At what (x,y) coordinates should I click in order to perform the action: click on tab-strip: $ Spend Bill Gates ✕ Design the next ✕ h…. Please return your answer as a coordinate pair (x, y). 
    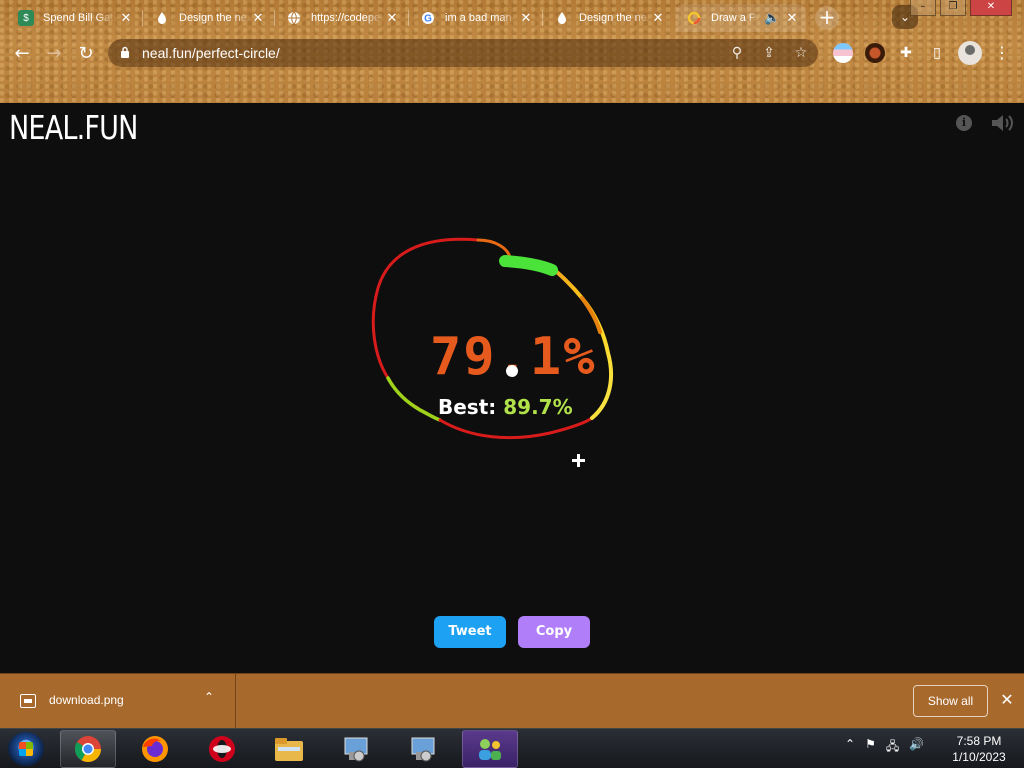
    Looking at the image, I should click on (512, 18).